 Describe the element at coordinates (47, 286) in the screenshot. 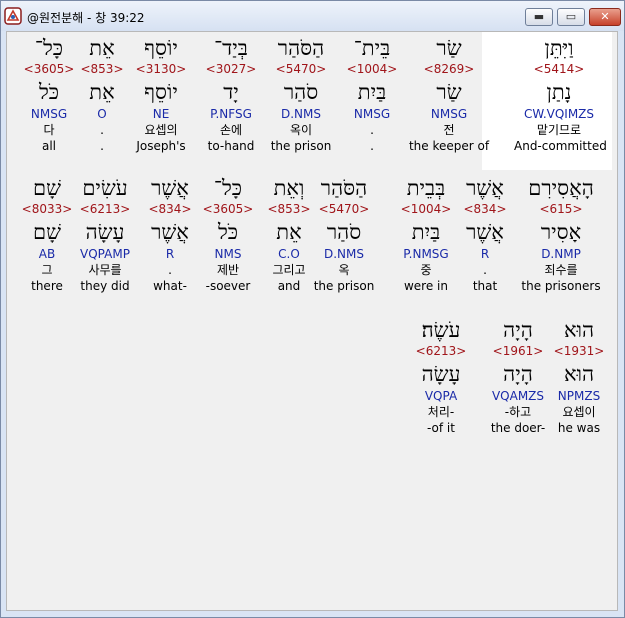

I see `english-gloss: there` at that location.